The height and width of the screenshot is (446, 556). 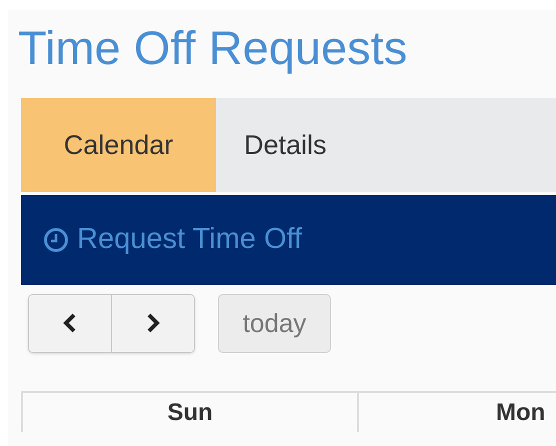 I want to click on request-time-off-link: Request Time Off, so click(x=172, y=240).